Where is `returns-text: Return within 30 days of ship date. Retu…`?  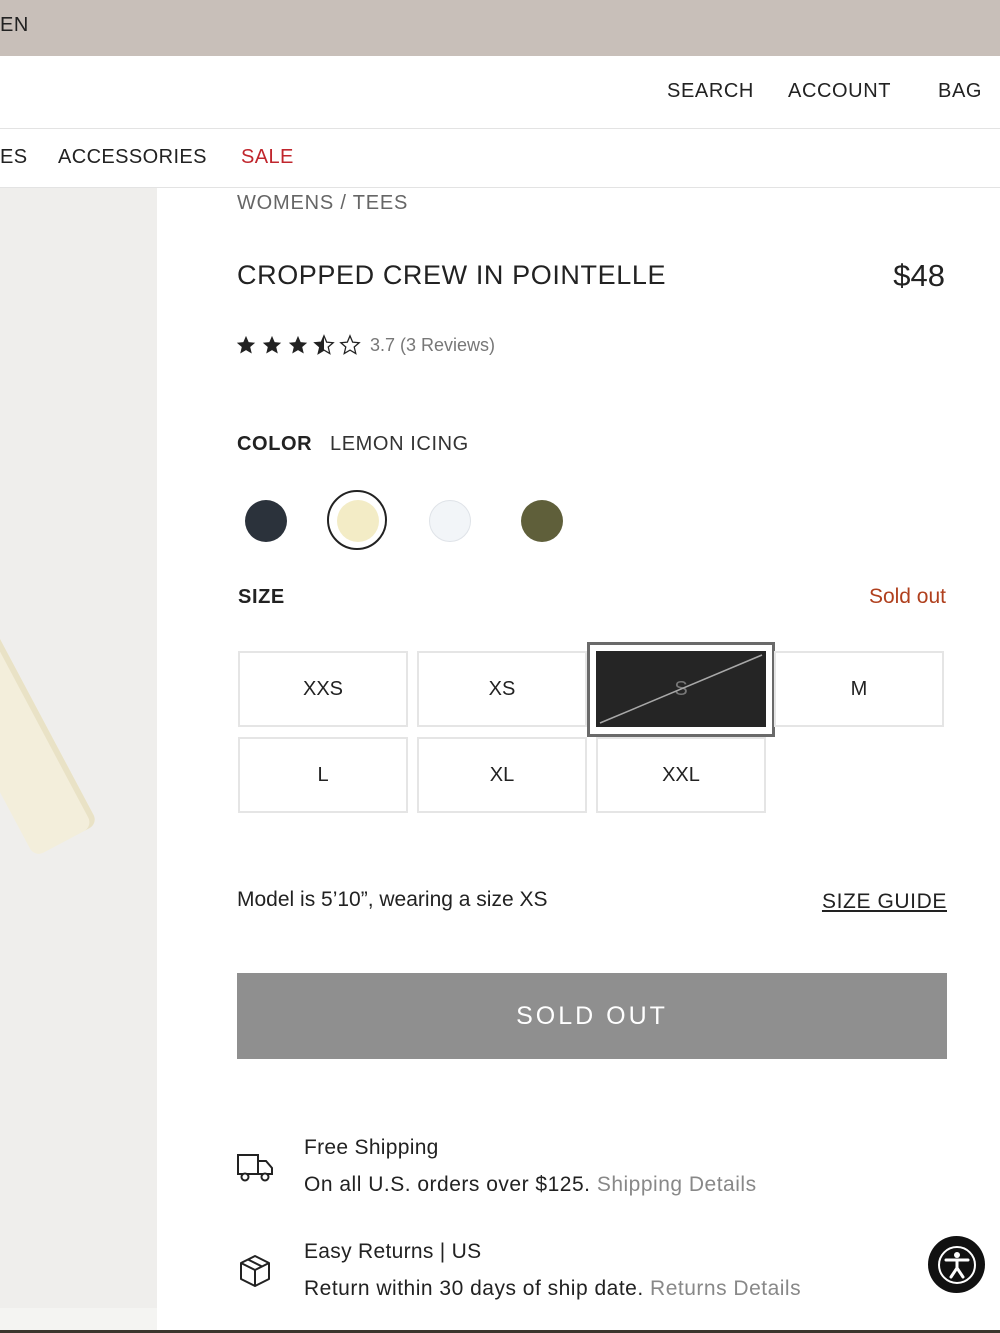 returns-text: Return within 30 days of ship date. Retu… is located at coordinates (552, 1289).